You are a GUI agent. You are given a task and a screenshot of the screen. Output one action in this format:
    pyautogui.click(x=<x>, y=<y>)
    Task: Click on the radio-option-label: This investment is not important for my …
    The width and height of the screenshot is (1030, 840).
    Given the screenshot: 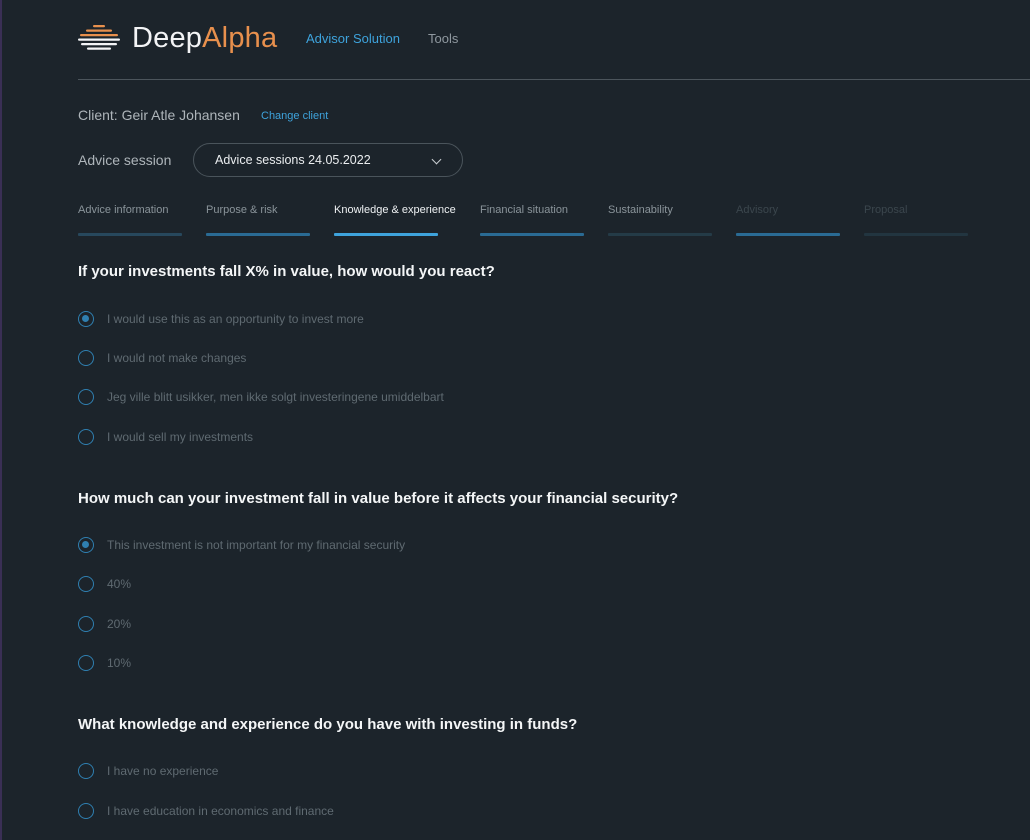 What is the action you would take?
    pyautogui.click(x=256, y=545)
    